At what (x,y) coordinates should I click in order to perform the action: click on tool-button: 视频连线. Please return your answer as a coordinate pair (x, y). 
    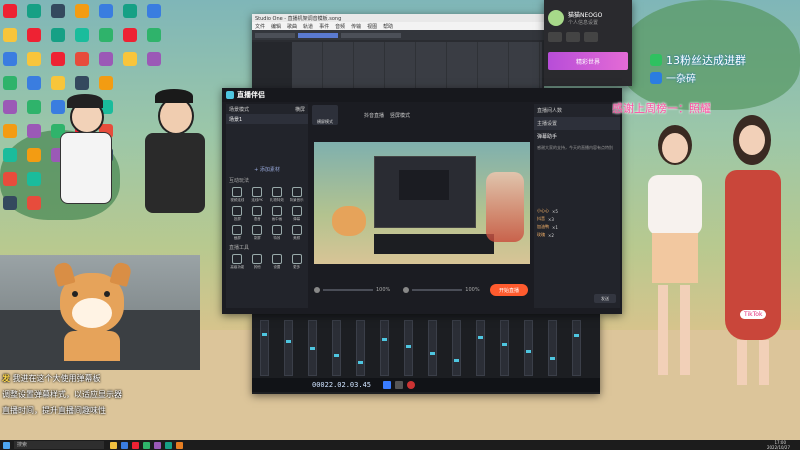
    Looking at the image, I should click on (237, 195).